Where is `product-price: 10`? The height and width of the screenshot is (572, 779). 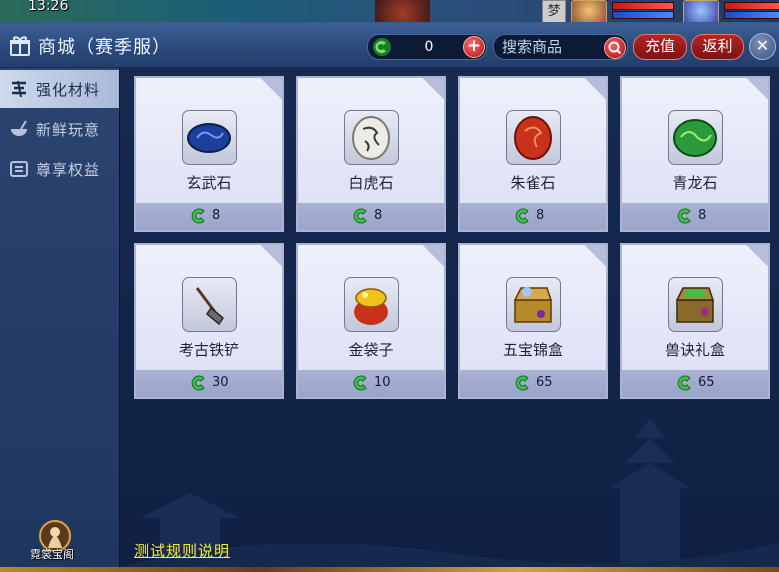
product-price: 10 is located at coordinates (382, 382).